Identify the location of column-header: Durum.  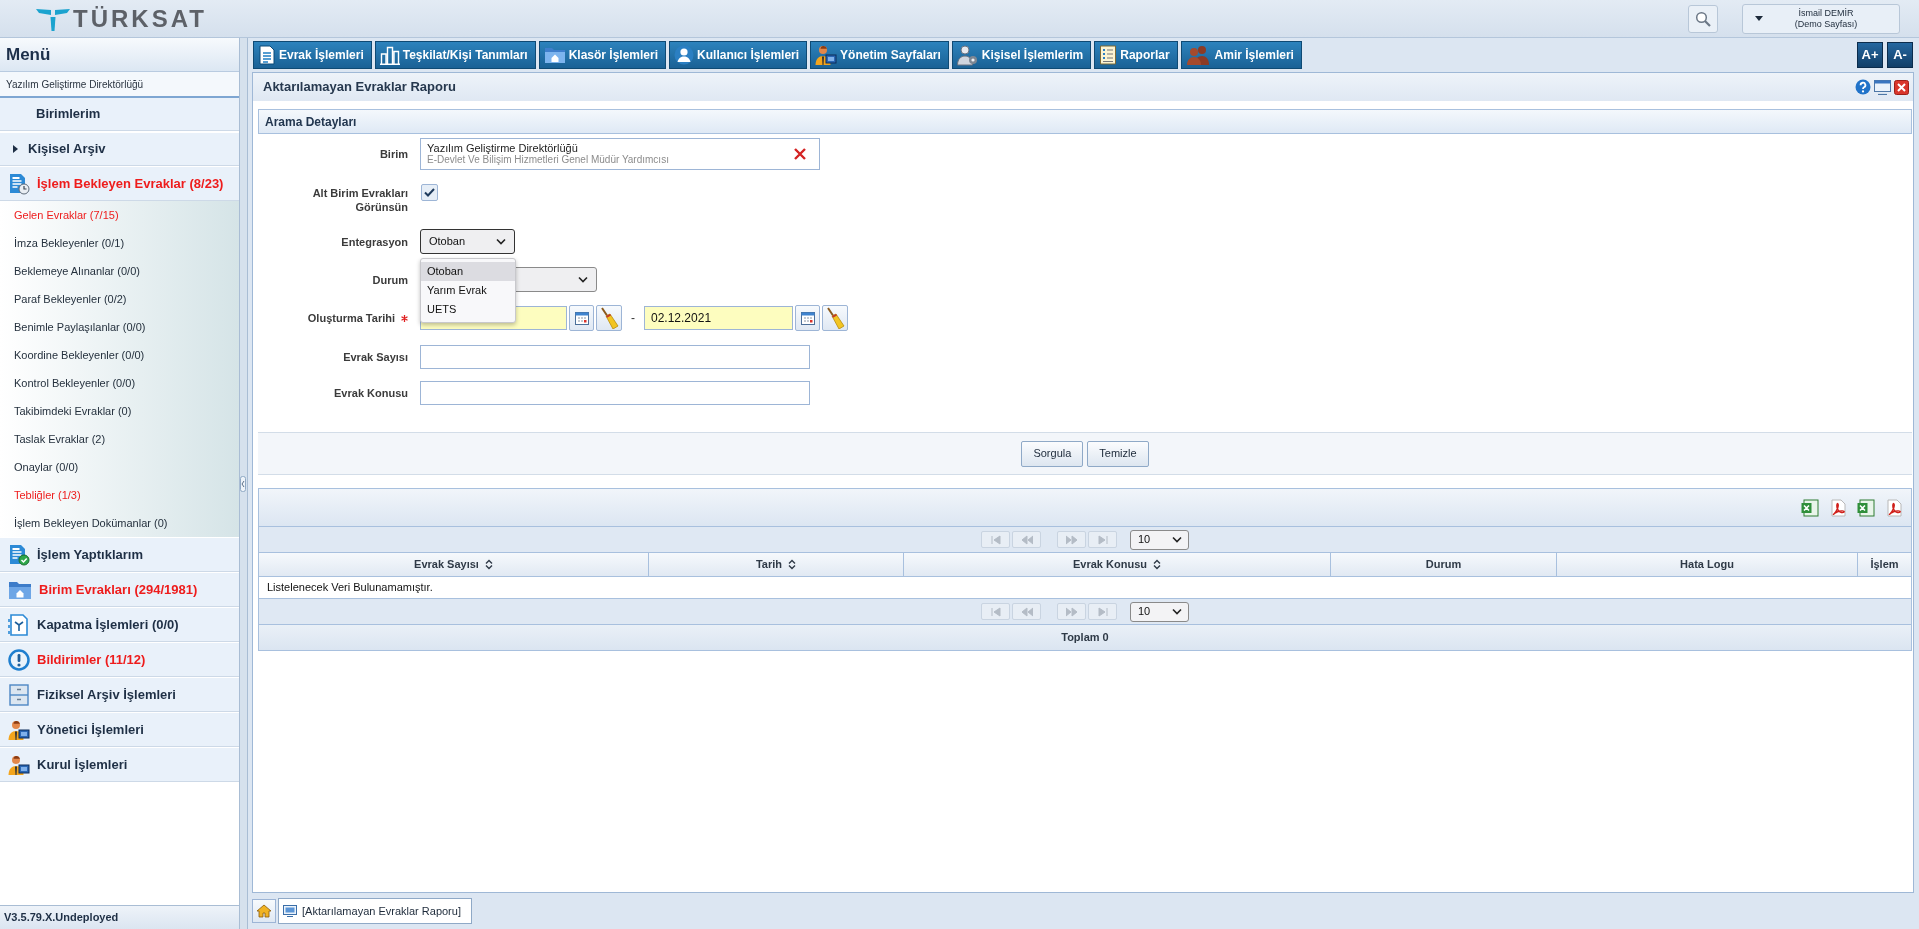
(1444, 564).